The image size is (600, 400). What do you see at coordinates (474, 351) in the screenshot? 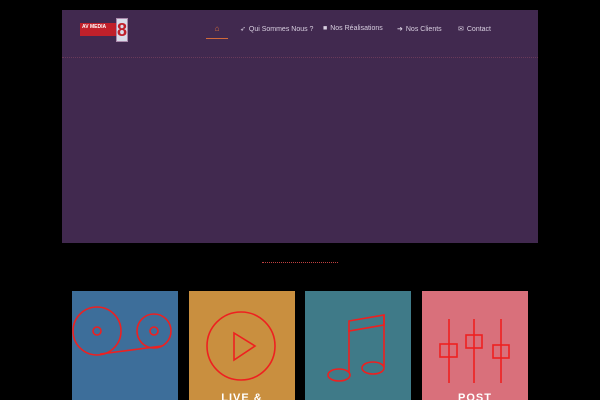
I see `mixer-sliders-icon` at bounding box center [474, 351].